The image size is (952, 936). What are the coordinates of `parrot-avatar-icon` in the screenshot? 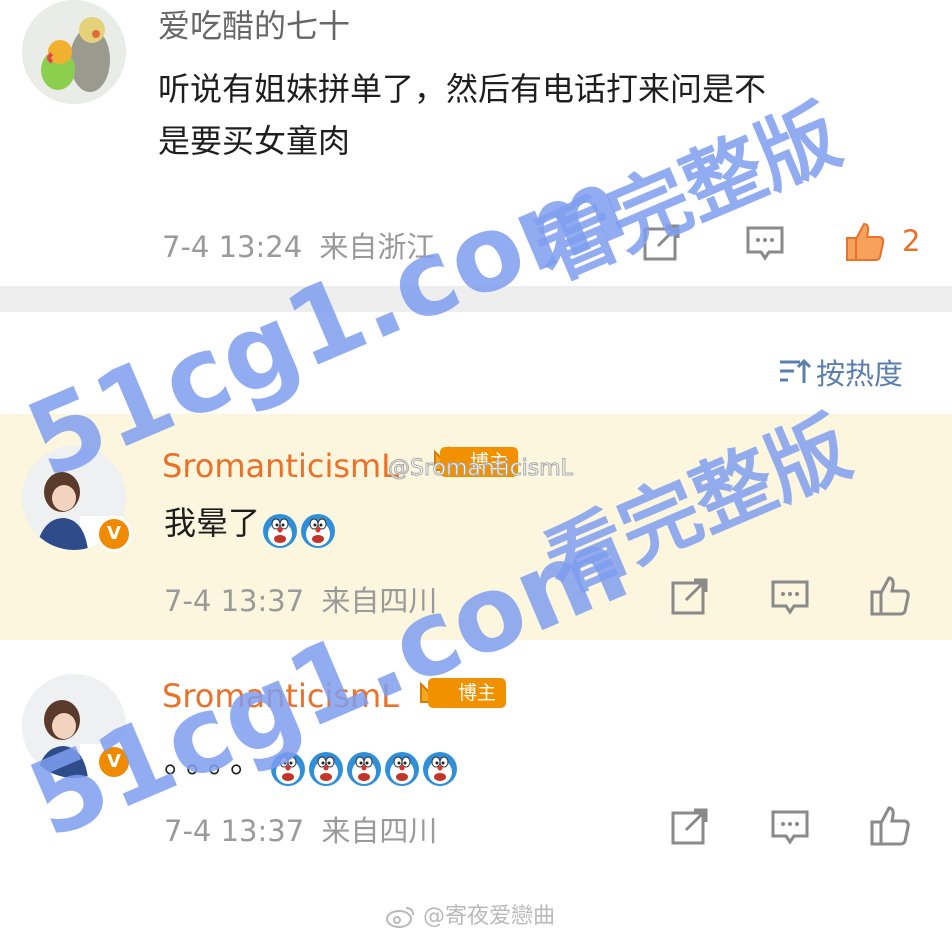 It's located at (74, 52).